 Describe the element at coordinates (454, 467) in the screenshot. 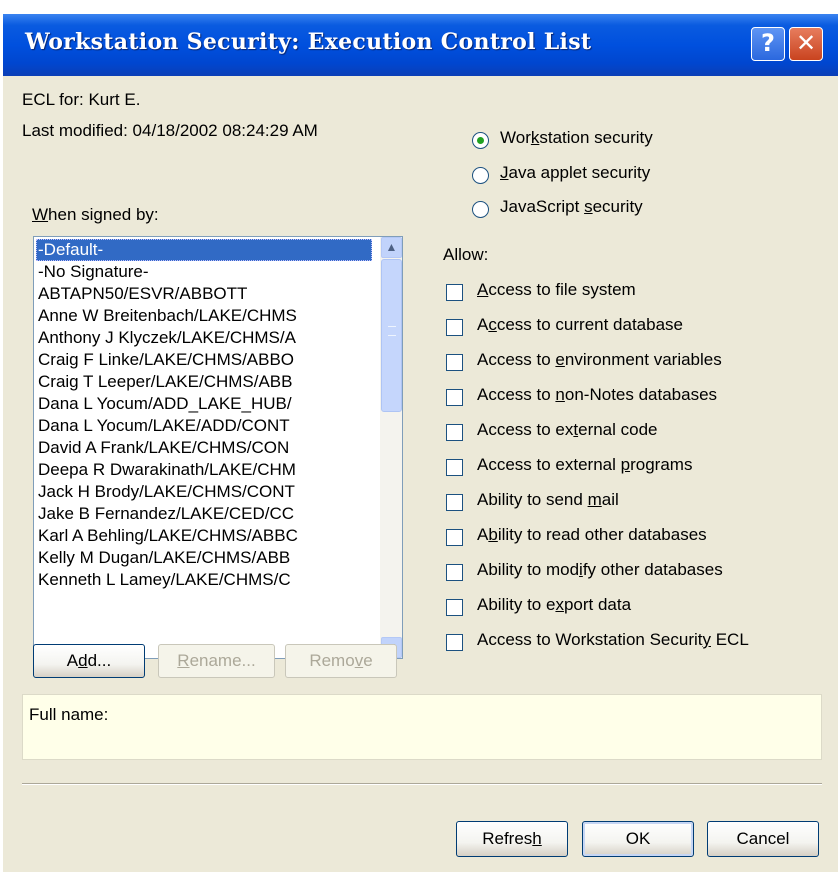

I see `checkbox-access-external-programs` at that location.